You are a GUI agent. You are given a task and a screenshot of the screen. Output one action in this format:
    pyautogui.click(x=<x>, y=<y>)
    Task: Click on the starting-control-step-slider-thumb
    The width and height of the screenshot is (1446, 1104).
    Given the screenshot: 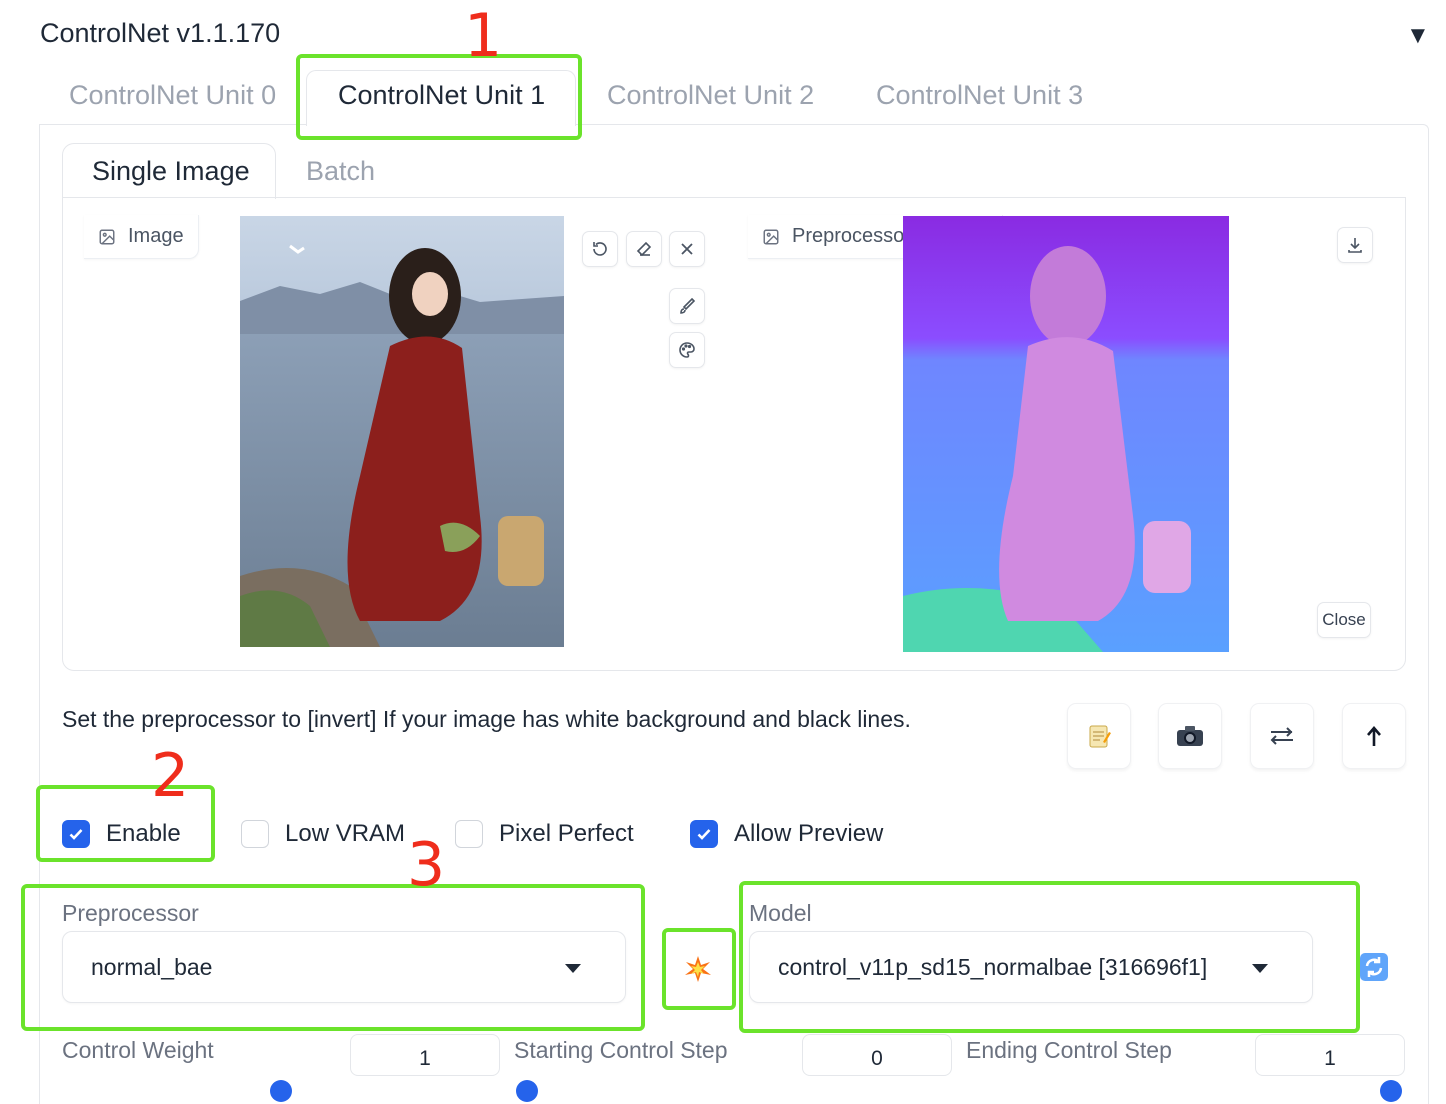 What is the action you would take?
    pyautogui.click(x=527, y=1091)
    